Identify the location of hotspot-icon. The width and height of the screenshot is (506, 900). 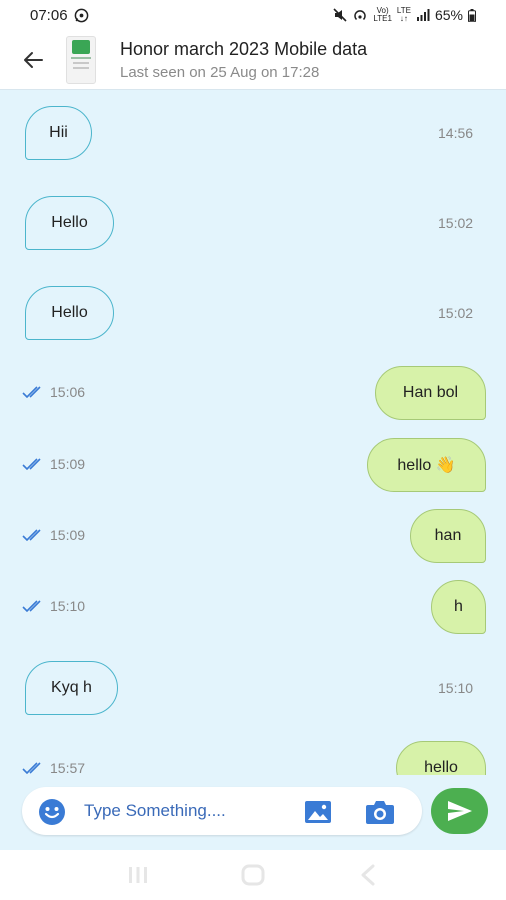
(360, 15).